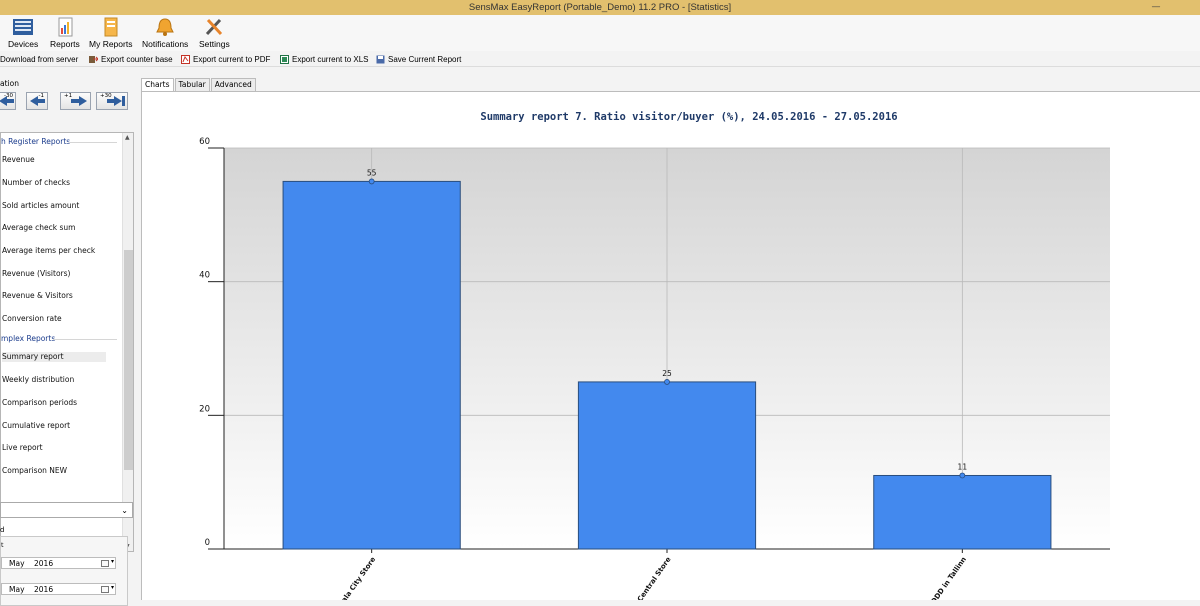 The image size is (1200, 606). What do you see at coordinates (204, 142) in the screenshot?
I see `y-tick-label: 60` at bounding box center [204, 142].